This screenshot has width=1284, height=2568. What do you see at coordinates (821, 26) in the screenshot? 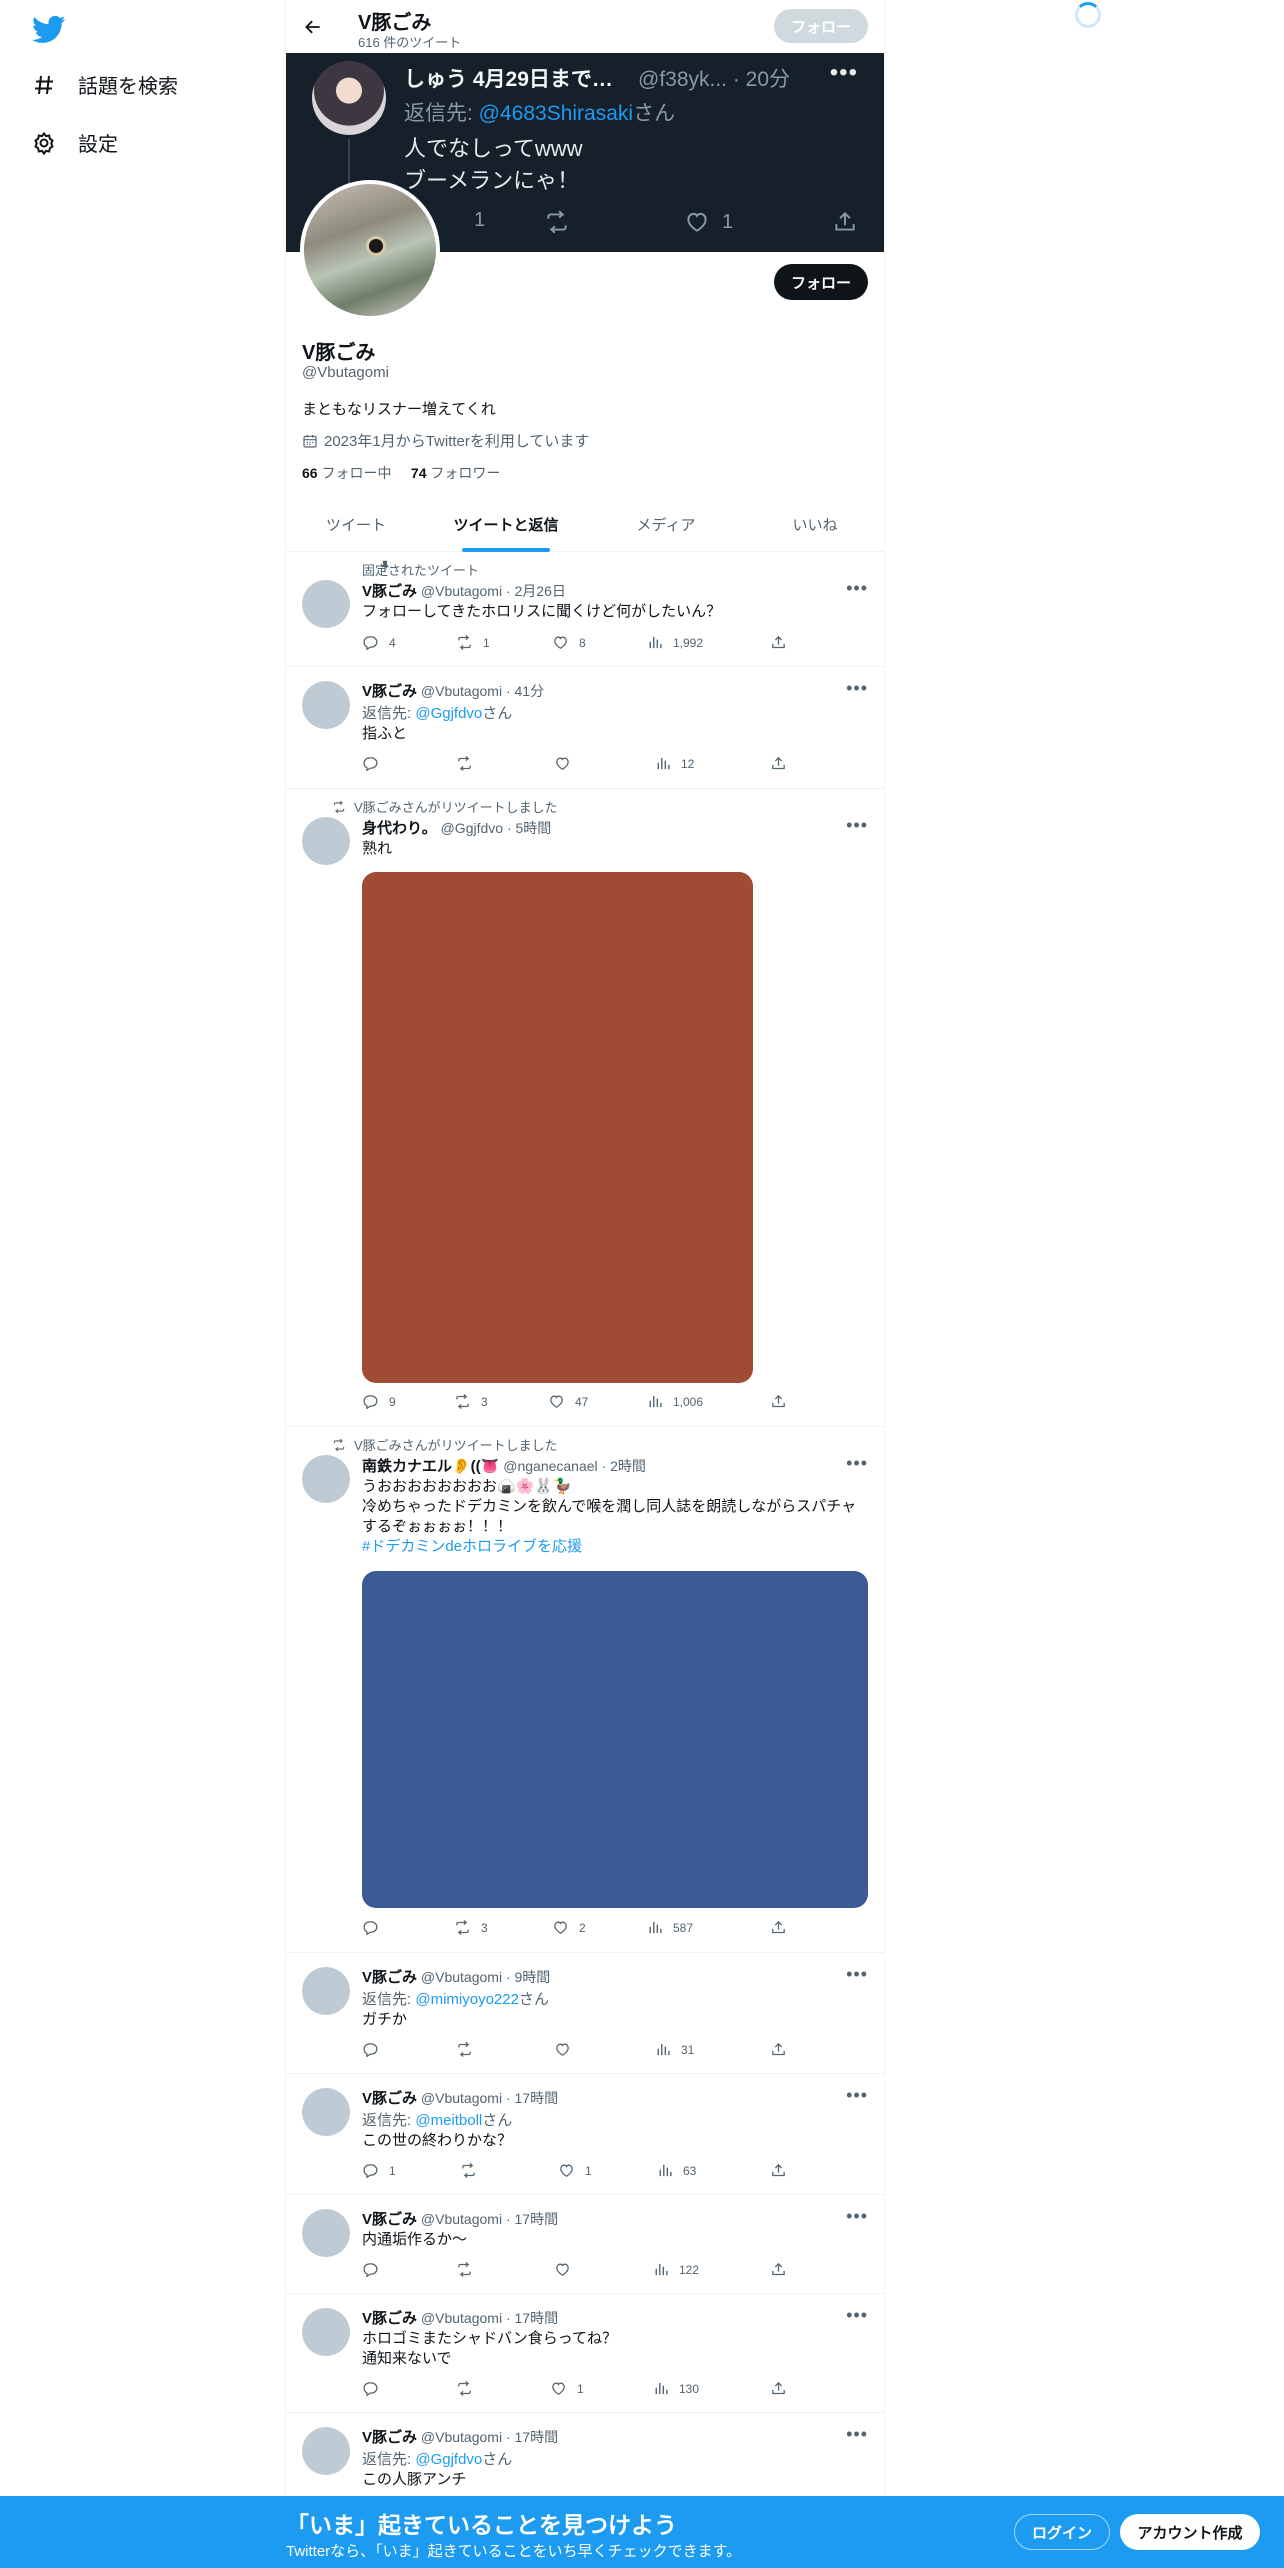
I see `header-follow-button: フォロー` at bounding box center [821, 26].